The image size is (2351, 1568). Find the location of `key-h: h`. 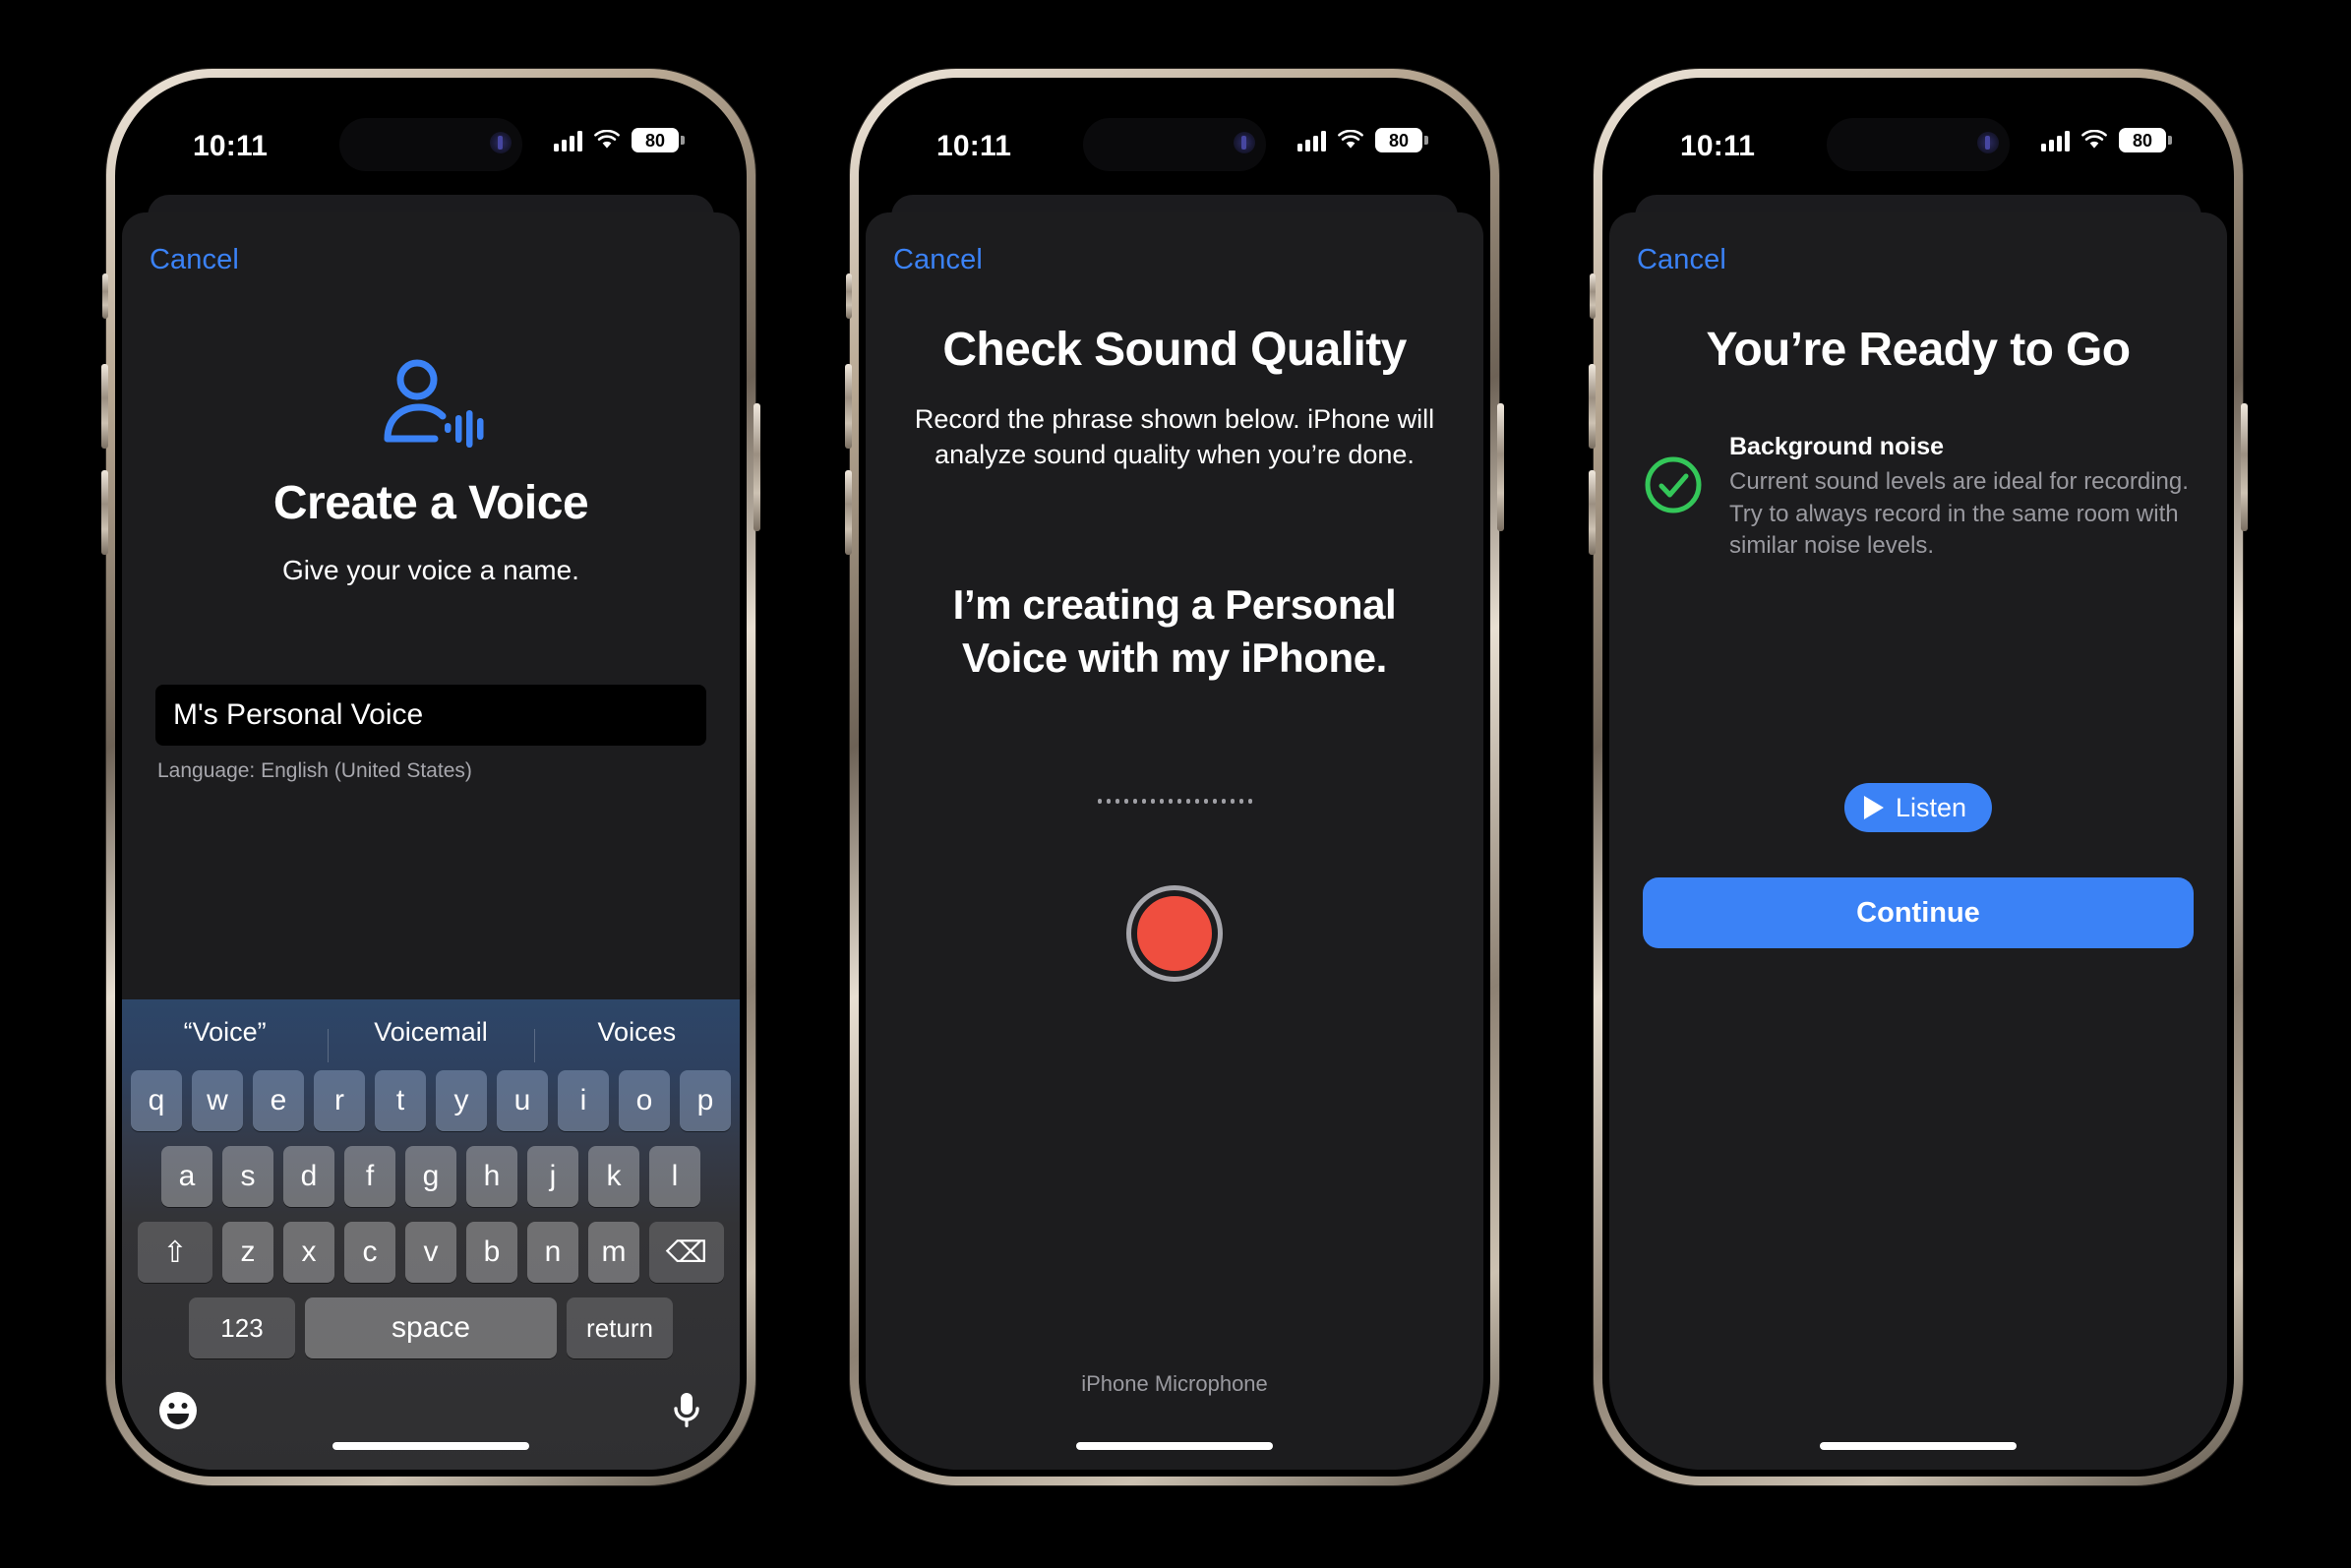

key-h: h is located at coordinates (492, 1176).